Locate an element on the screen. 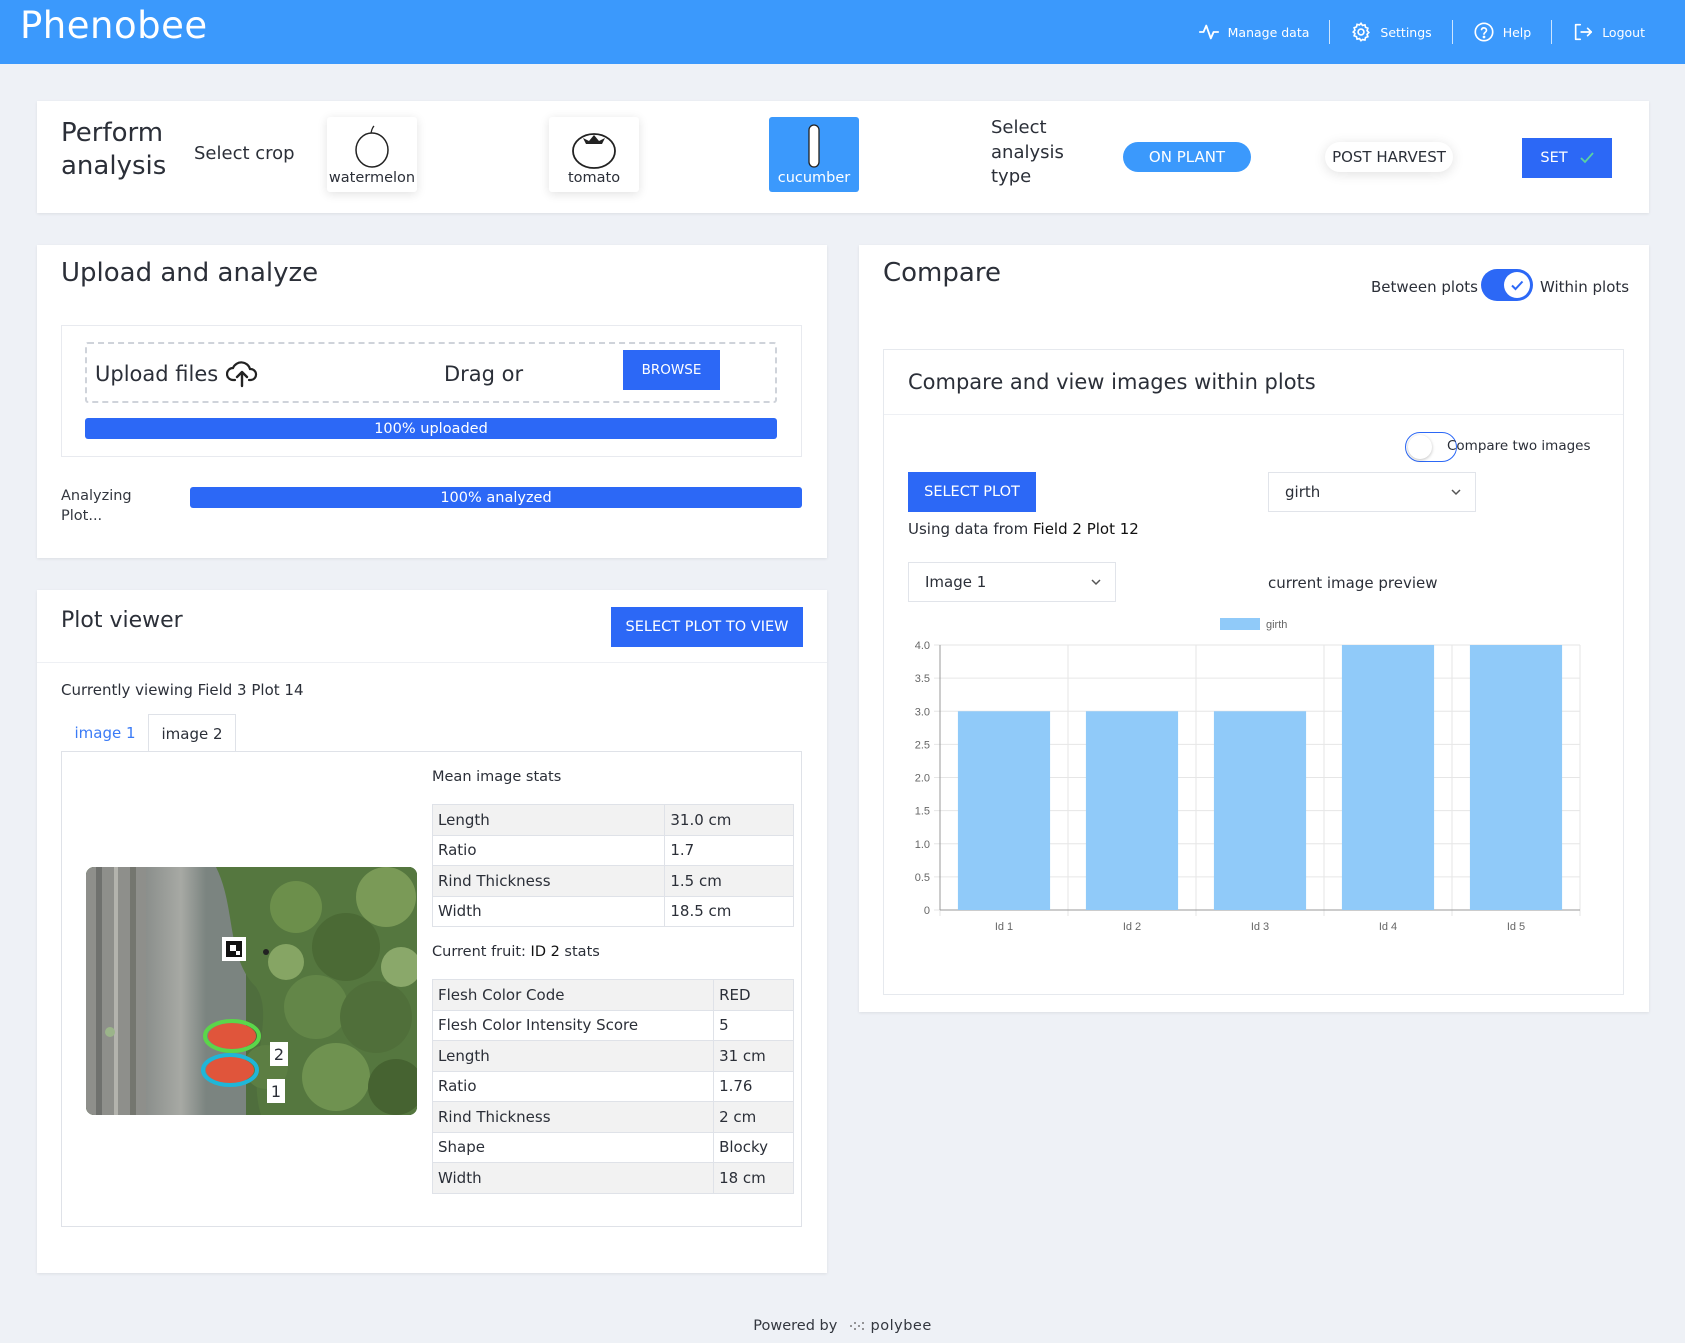 This screenshot has width=1685, height=1343. legend-label: girth is located at coordinates (1276, 625).